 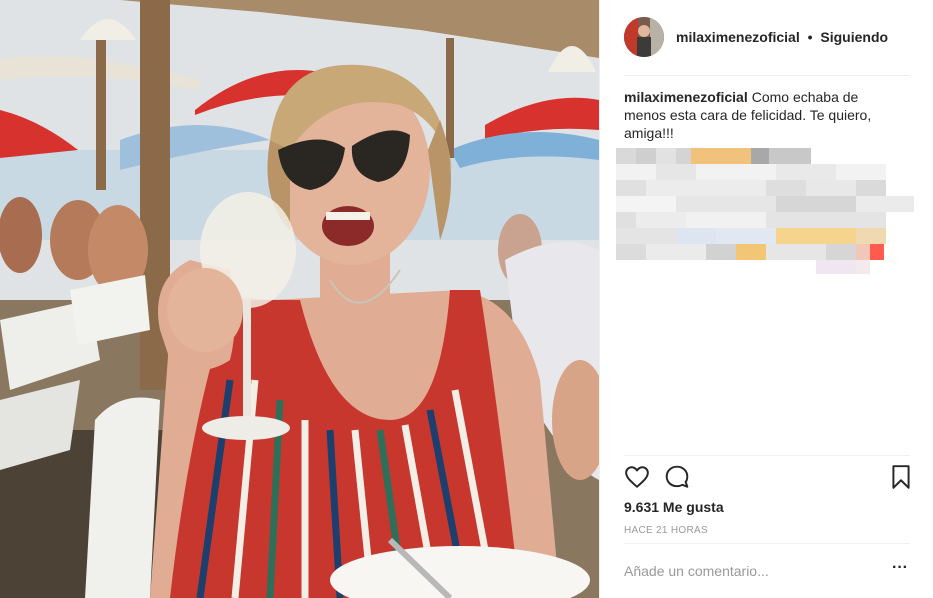 What do you see at coordinates (666, 530) in the screenshot?
I see `post-timestamp: HACE 21 HORAS` at bounding box center [666, 530].